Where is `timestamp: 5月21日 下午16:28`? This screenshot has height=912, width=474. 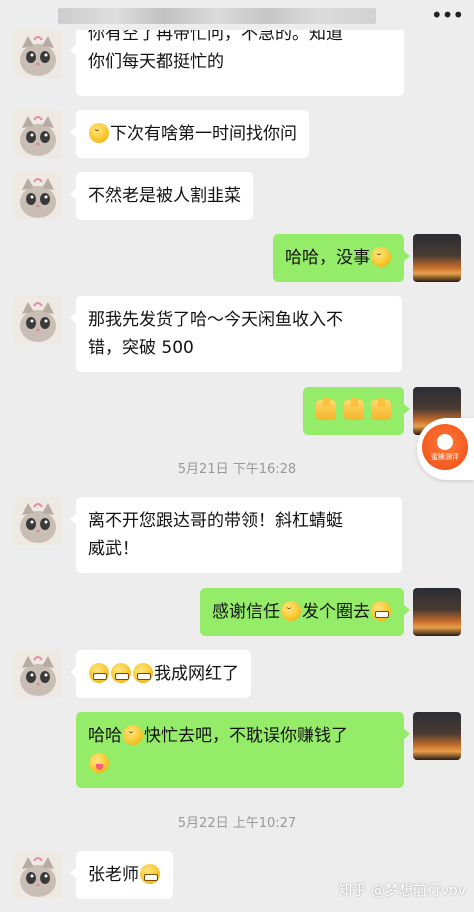
timestamp: 5月21日 下午16:28 is located at coordinates (237, 469).